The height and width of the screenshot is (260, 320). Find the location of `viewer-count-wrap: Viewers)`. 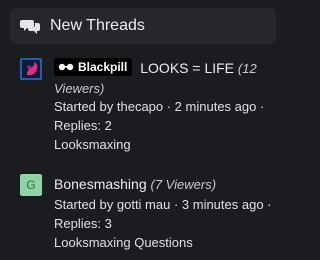

viewer-count-wrap: Viewers) is located at coordinates (79, 88).